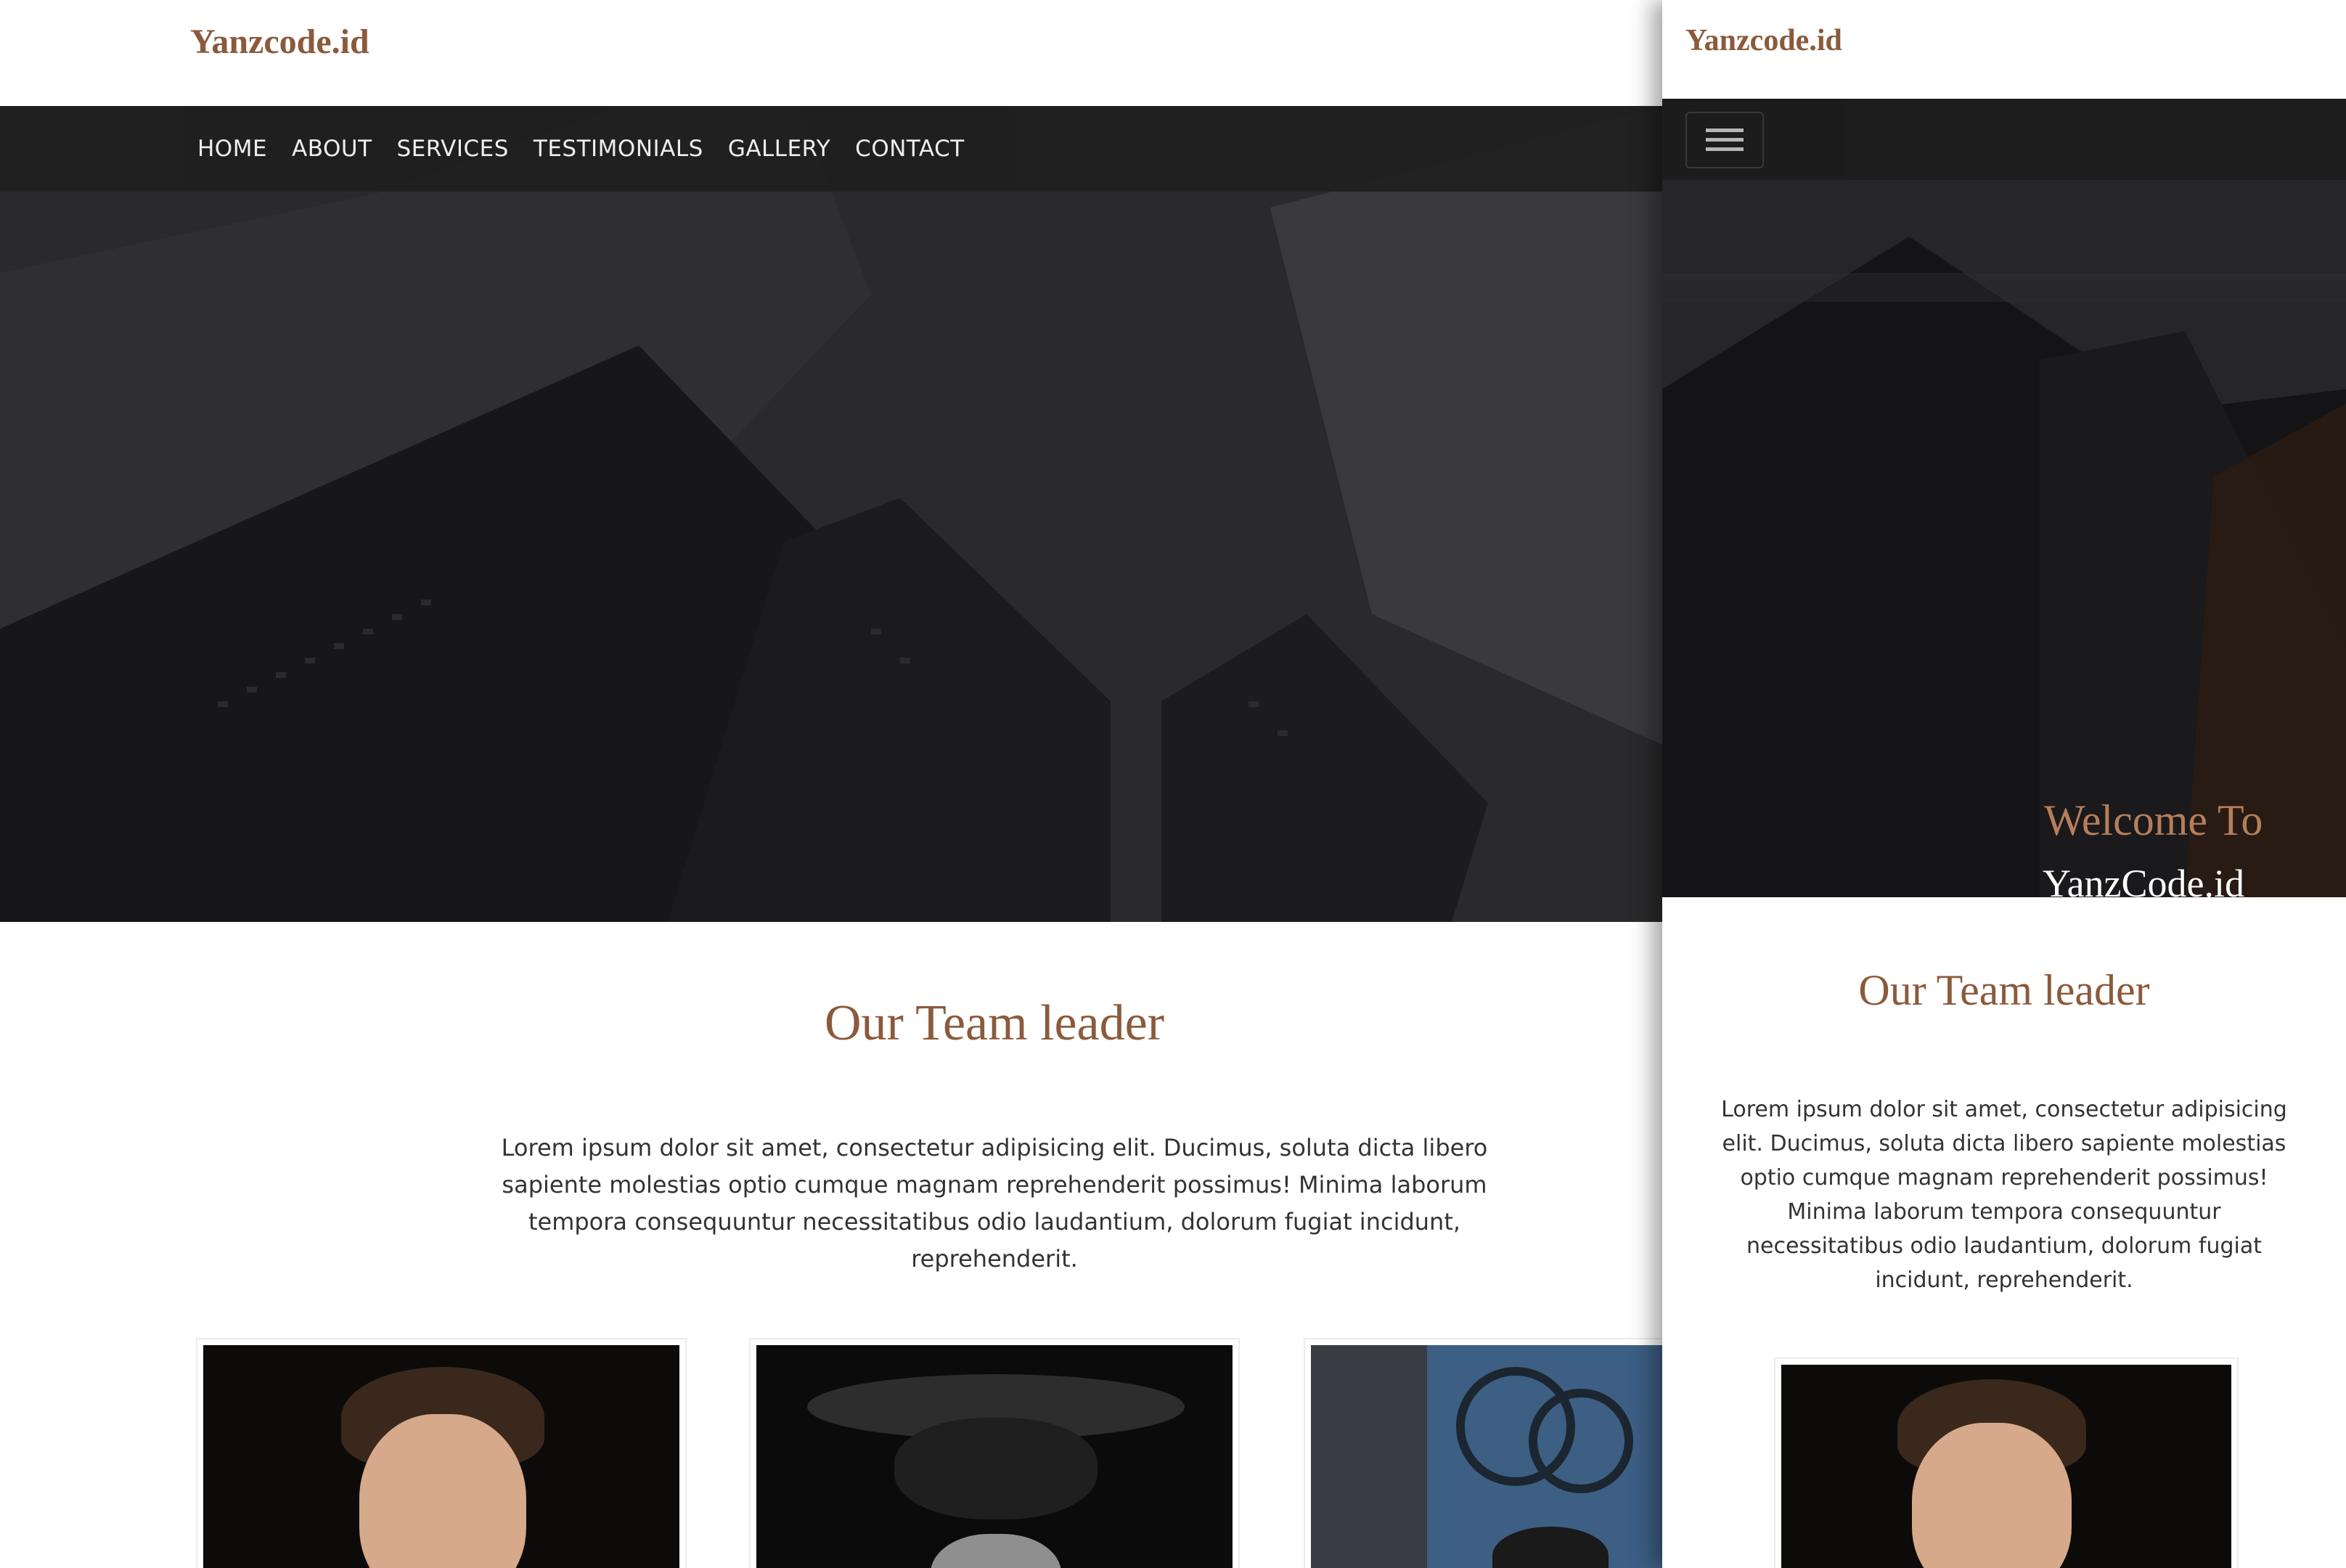 The height and width of the screenshot is (1568, 2346). What do you see at coordinates (2144, 880) in the screenshot?
I see `hero-site-name: YanzCode.id` at bounding box center [2144, 880].